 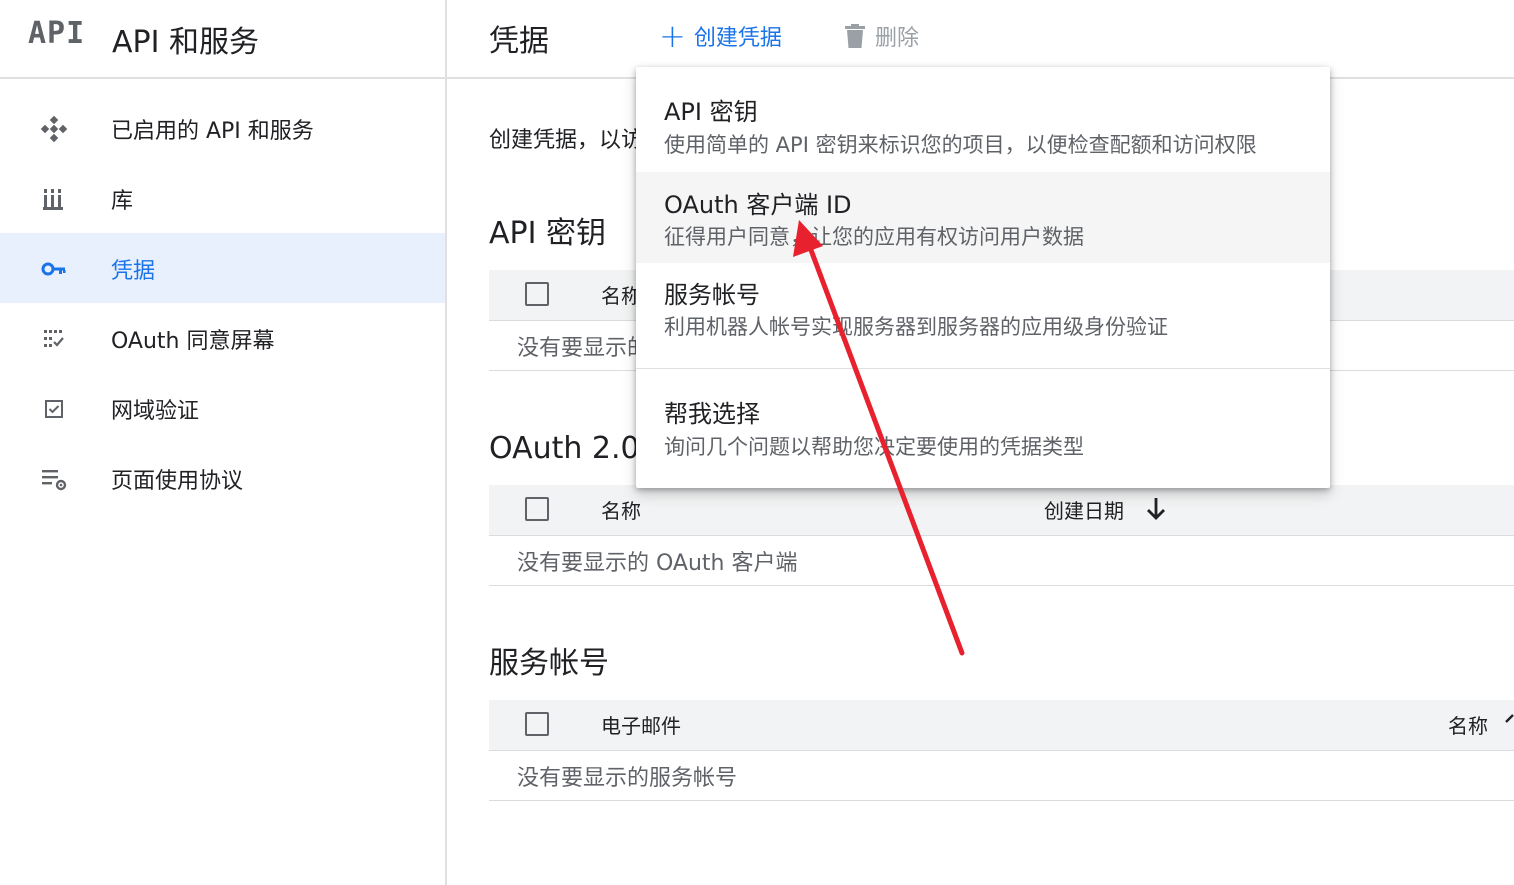 What do you see at coordinates (874, 447) in the screenshot?
I see `menu-item-description: 询问几个问题以帮助您决定要使用的凭据类型` at bounding box center [874, 447].